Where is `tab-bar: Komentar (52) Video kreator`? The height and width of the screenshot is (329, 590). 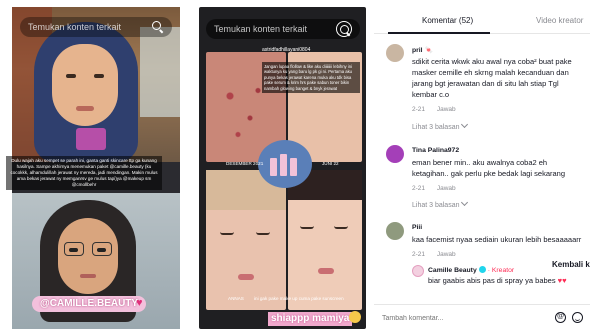
tab-bar: Komentar (52) Video kreator is located at coordinates (482, 17).